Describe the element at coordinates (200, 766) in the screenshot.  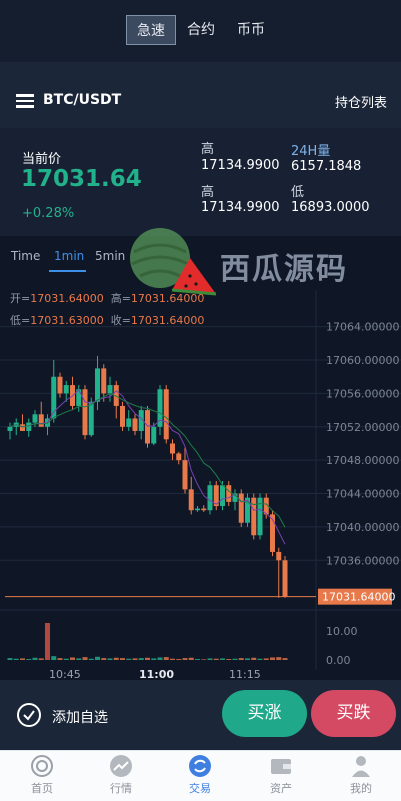
I see `trade-icon` at that location.